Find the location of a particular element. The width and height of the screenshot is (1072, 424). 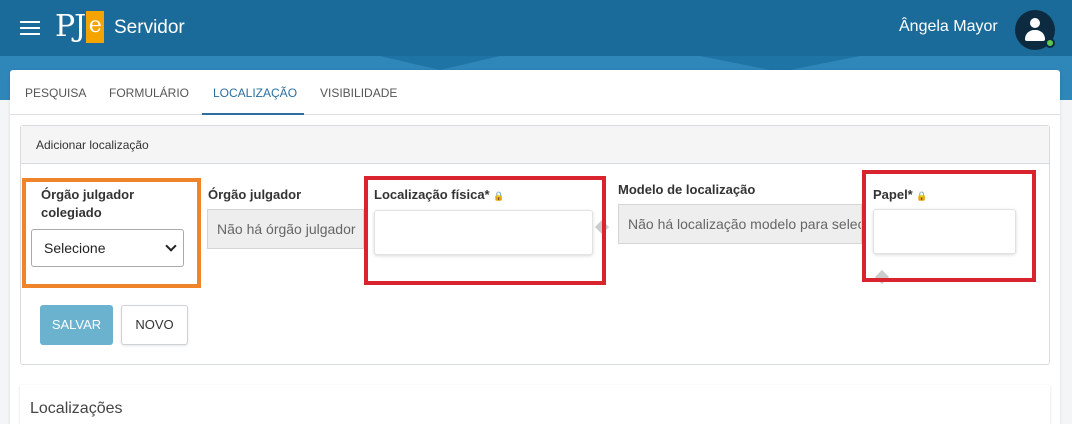

pje-logo: PJ e is located at coordinates (80, 26).